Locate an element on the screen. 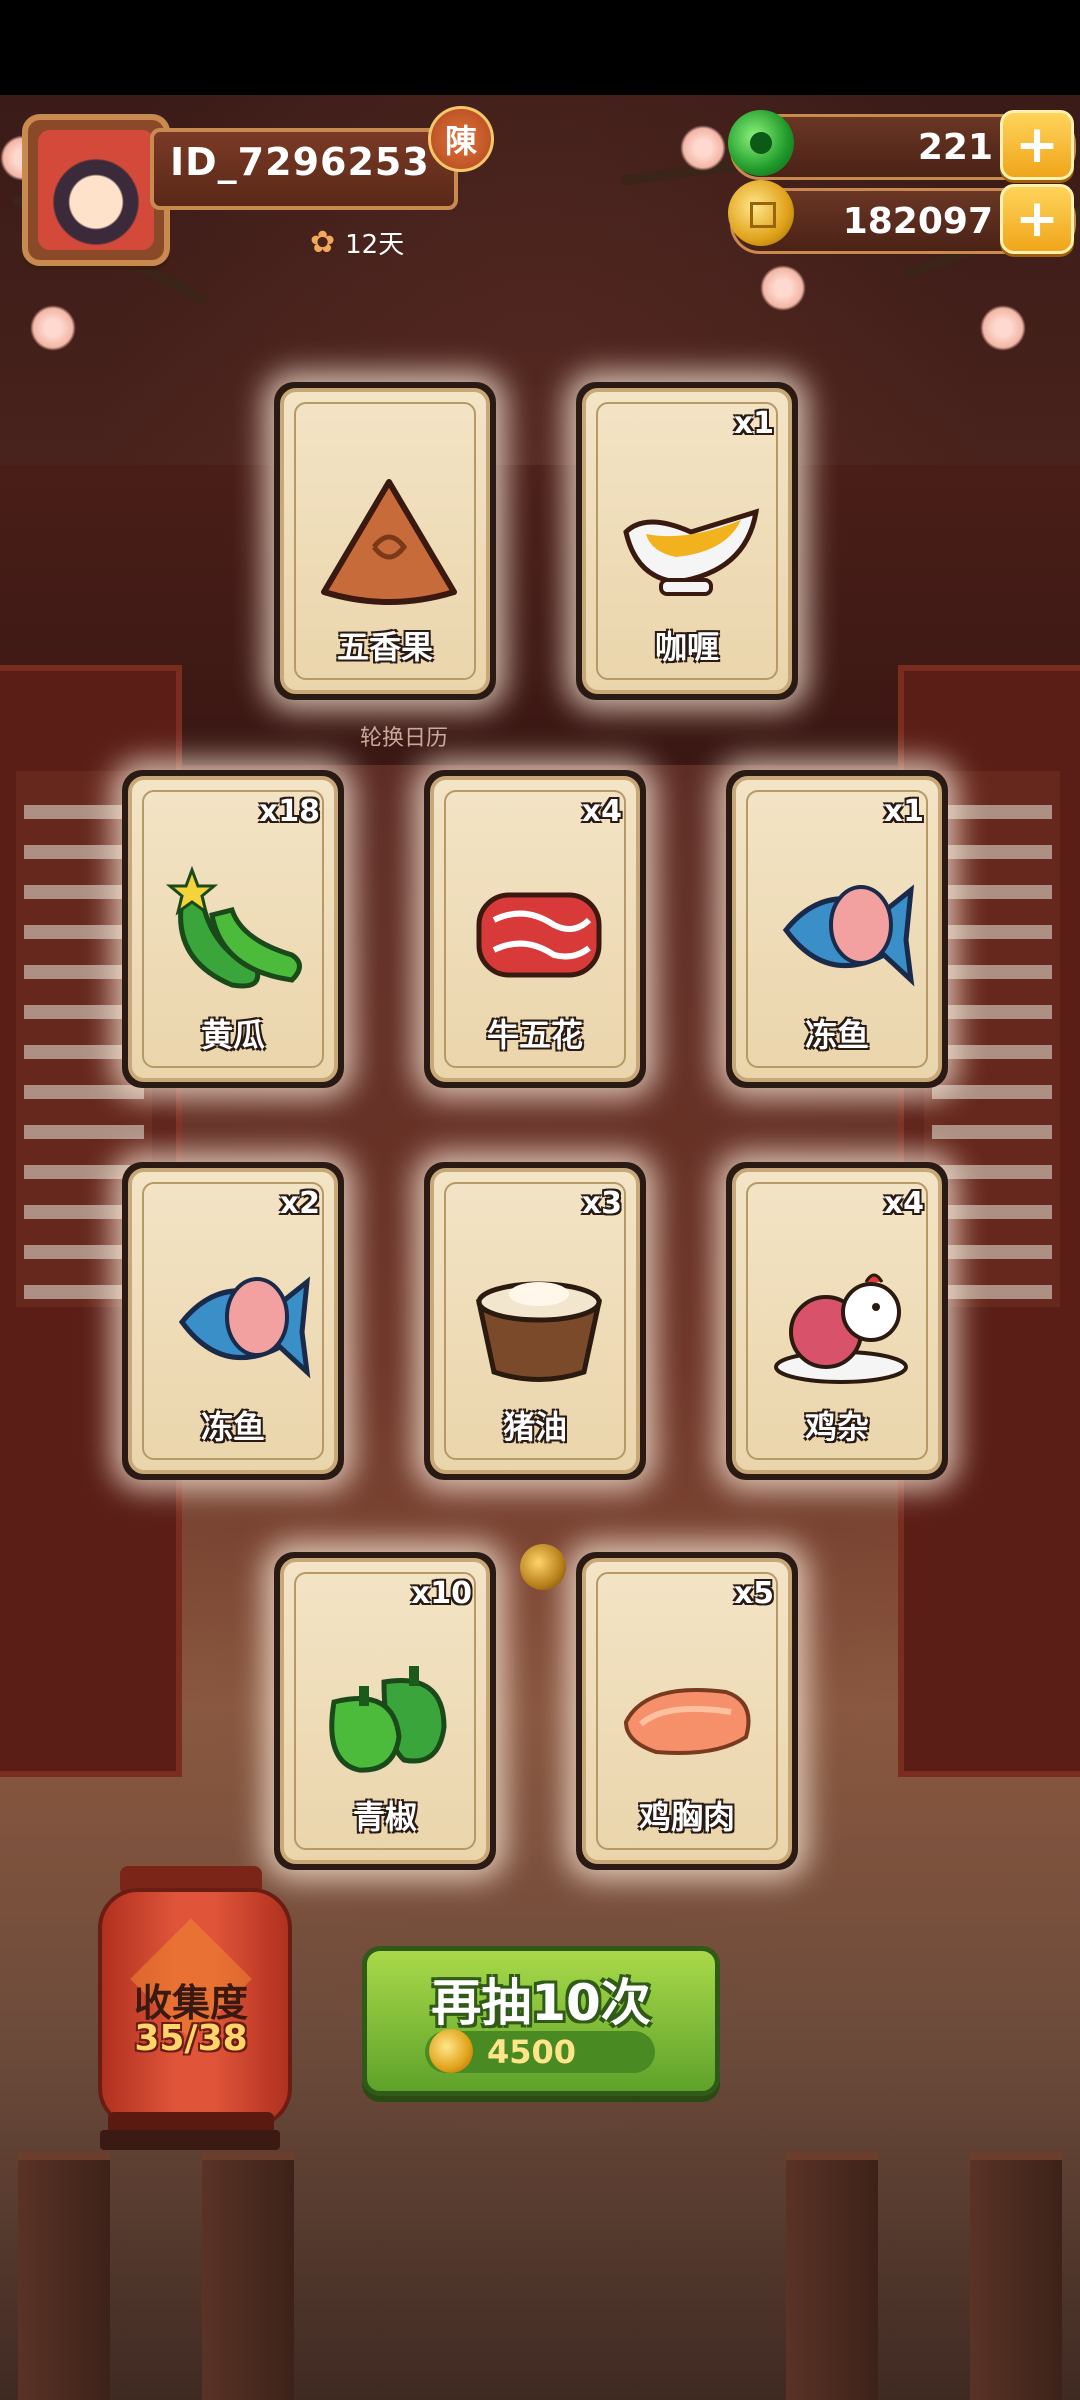 The width and height of the screenshot is (1080, 2400). curry-gravy-boat-icon is located at coordinates (691, 552).